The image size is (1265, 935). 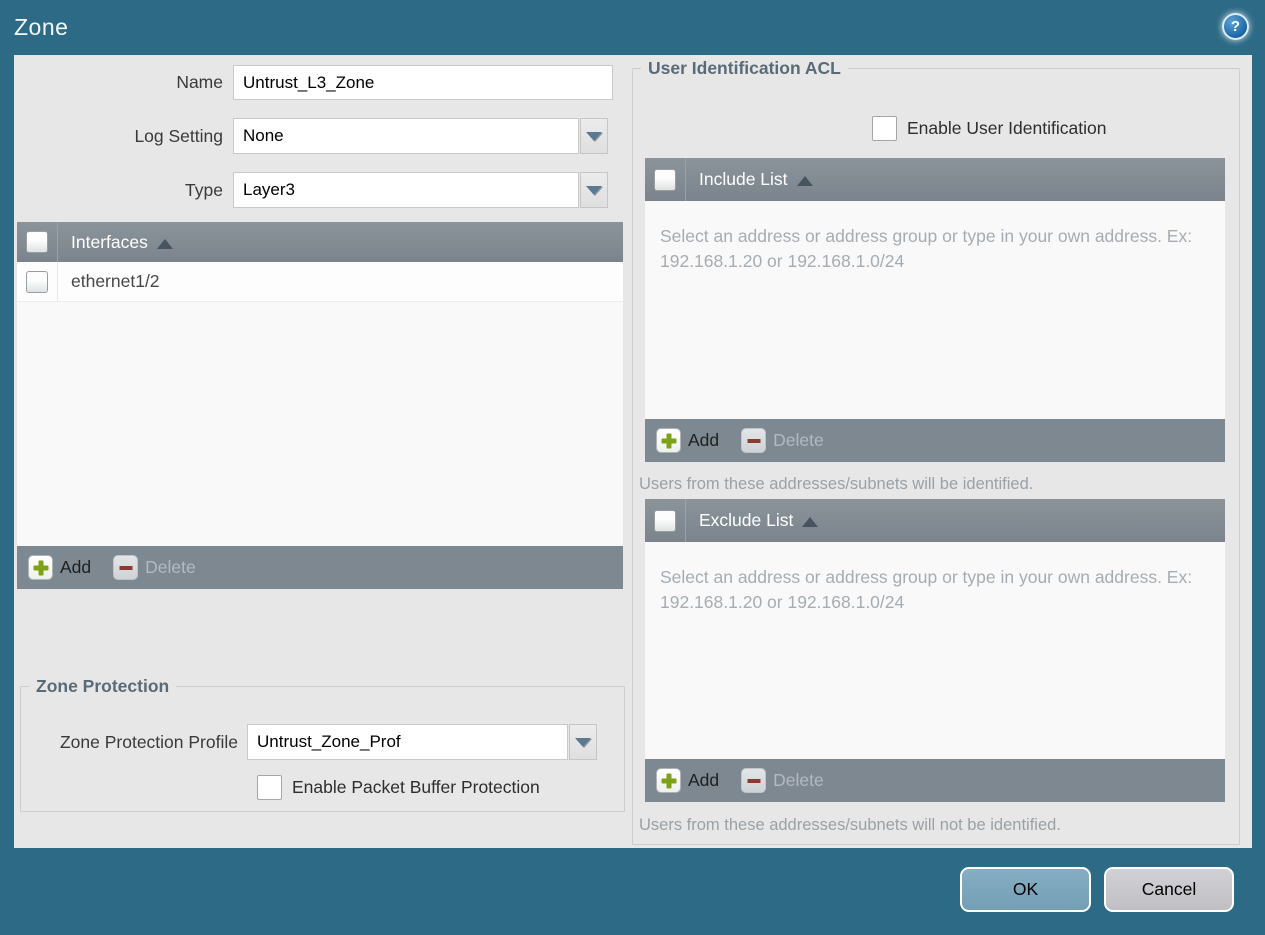 I want to click on exclude-column-label: Exclude List, so click(x=746, y=520).